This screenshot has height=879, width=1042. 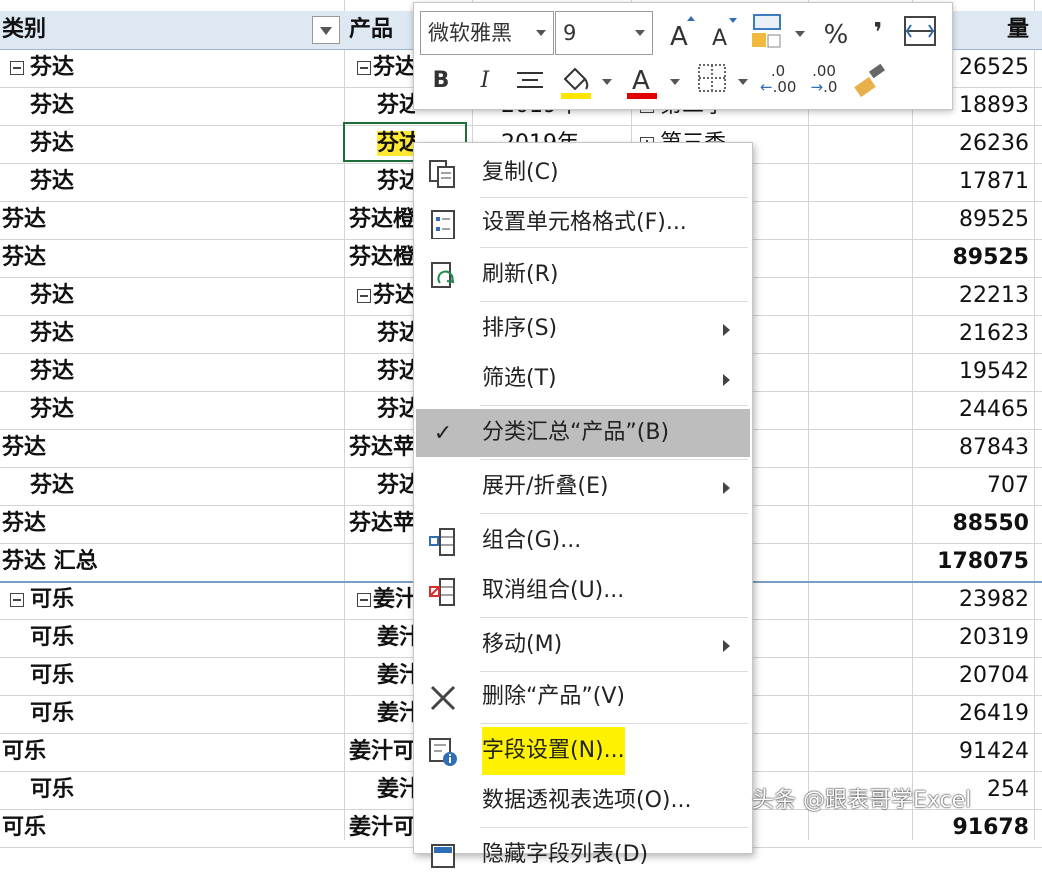 I want to click on comma-style-button: ❜, so click(x=878, y=33).